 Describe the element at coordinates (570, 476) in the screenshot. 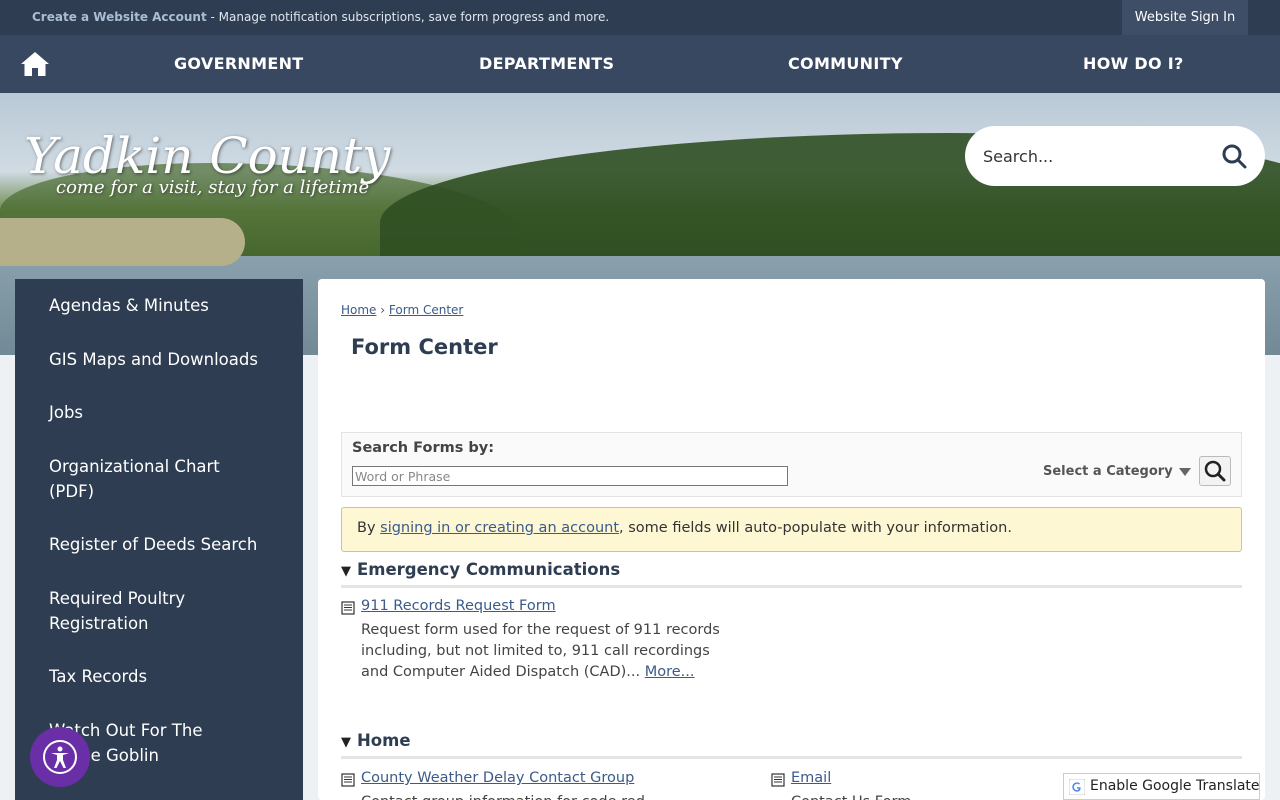

I see `form-search-input` at that location.